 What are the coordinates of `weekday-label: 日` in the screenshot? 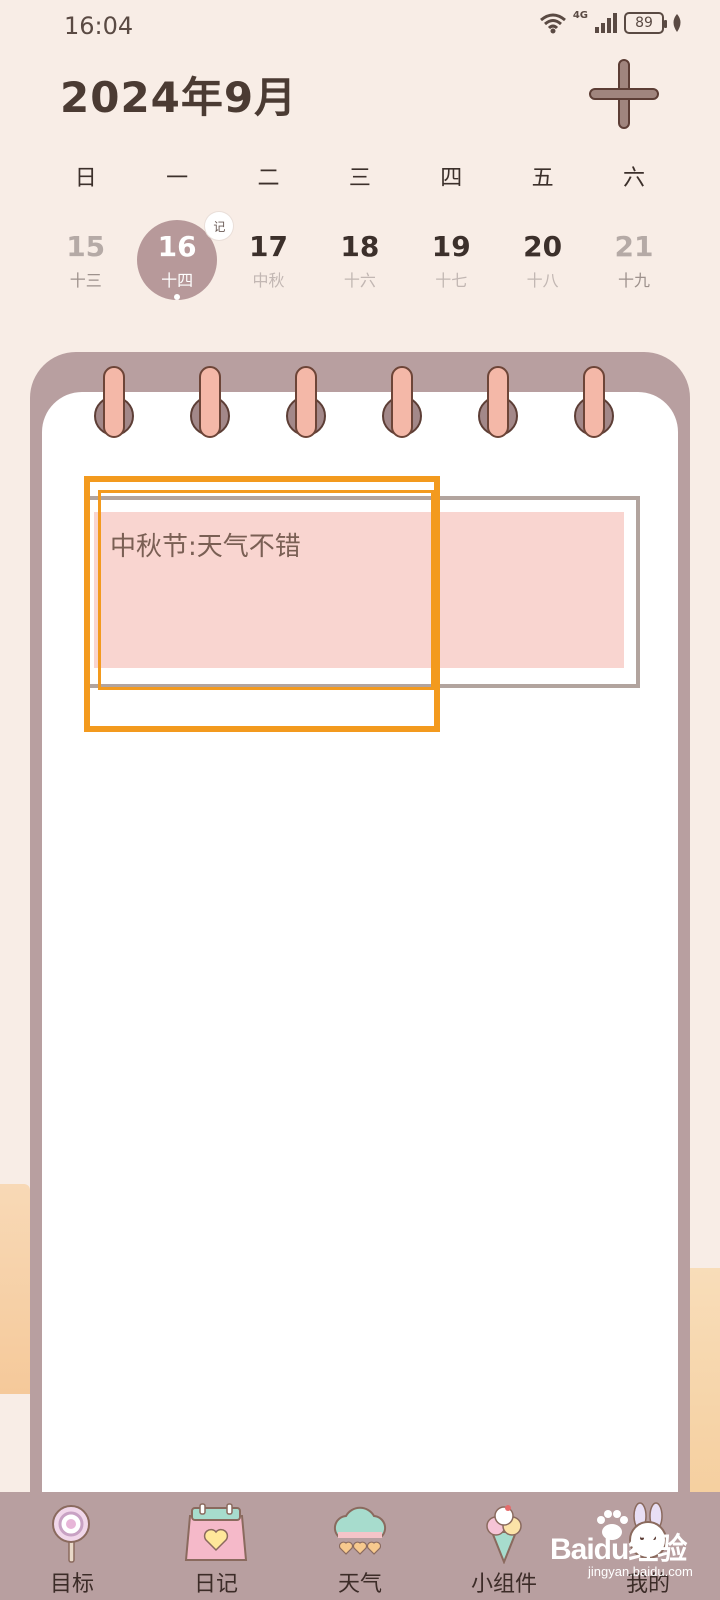 It's located at (85, 178).